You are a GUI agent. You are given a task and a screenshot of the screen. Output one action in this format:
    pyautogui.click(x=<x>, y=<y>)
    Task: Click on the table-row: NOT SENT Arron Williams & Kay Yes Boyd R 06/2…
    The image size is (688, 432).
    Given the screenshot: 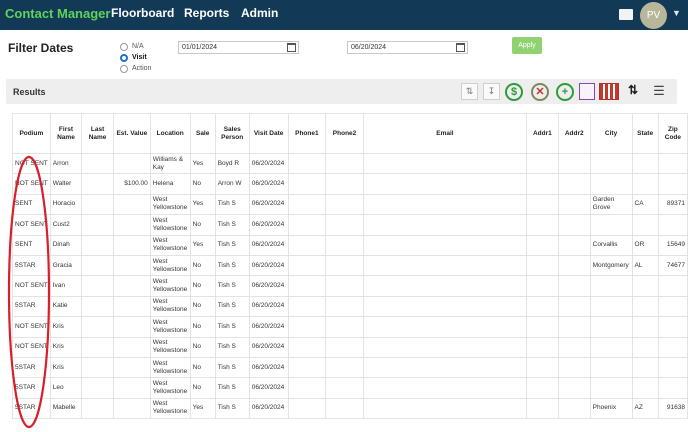 What is the action you would take?
    pyautogui.click(x=350, y=163)
    